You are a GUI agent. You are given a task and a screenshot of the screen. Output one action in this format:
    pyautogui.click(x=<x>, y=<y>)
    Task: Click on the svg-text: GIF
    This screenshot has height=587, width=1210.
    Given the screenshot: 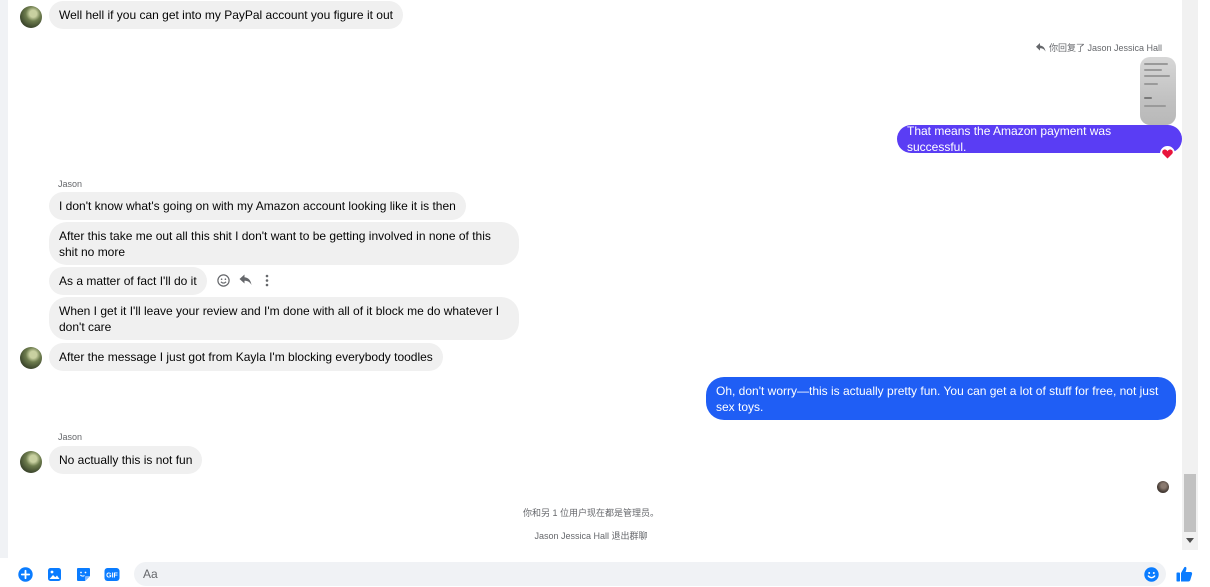 What is the action you would take?
    pyautogui.click(x=112, y=575)
    